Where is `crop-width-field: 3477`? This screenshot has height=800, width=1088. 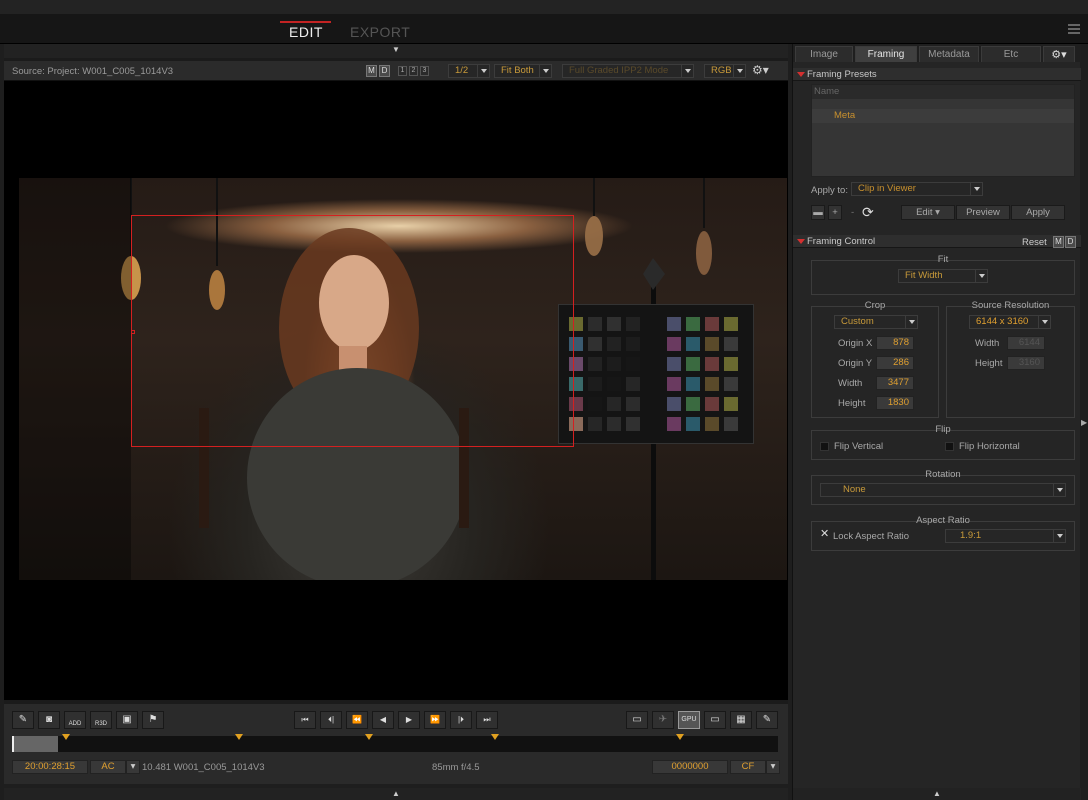 crop-width-field: 3477 is located at coordinates (895, 383).